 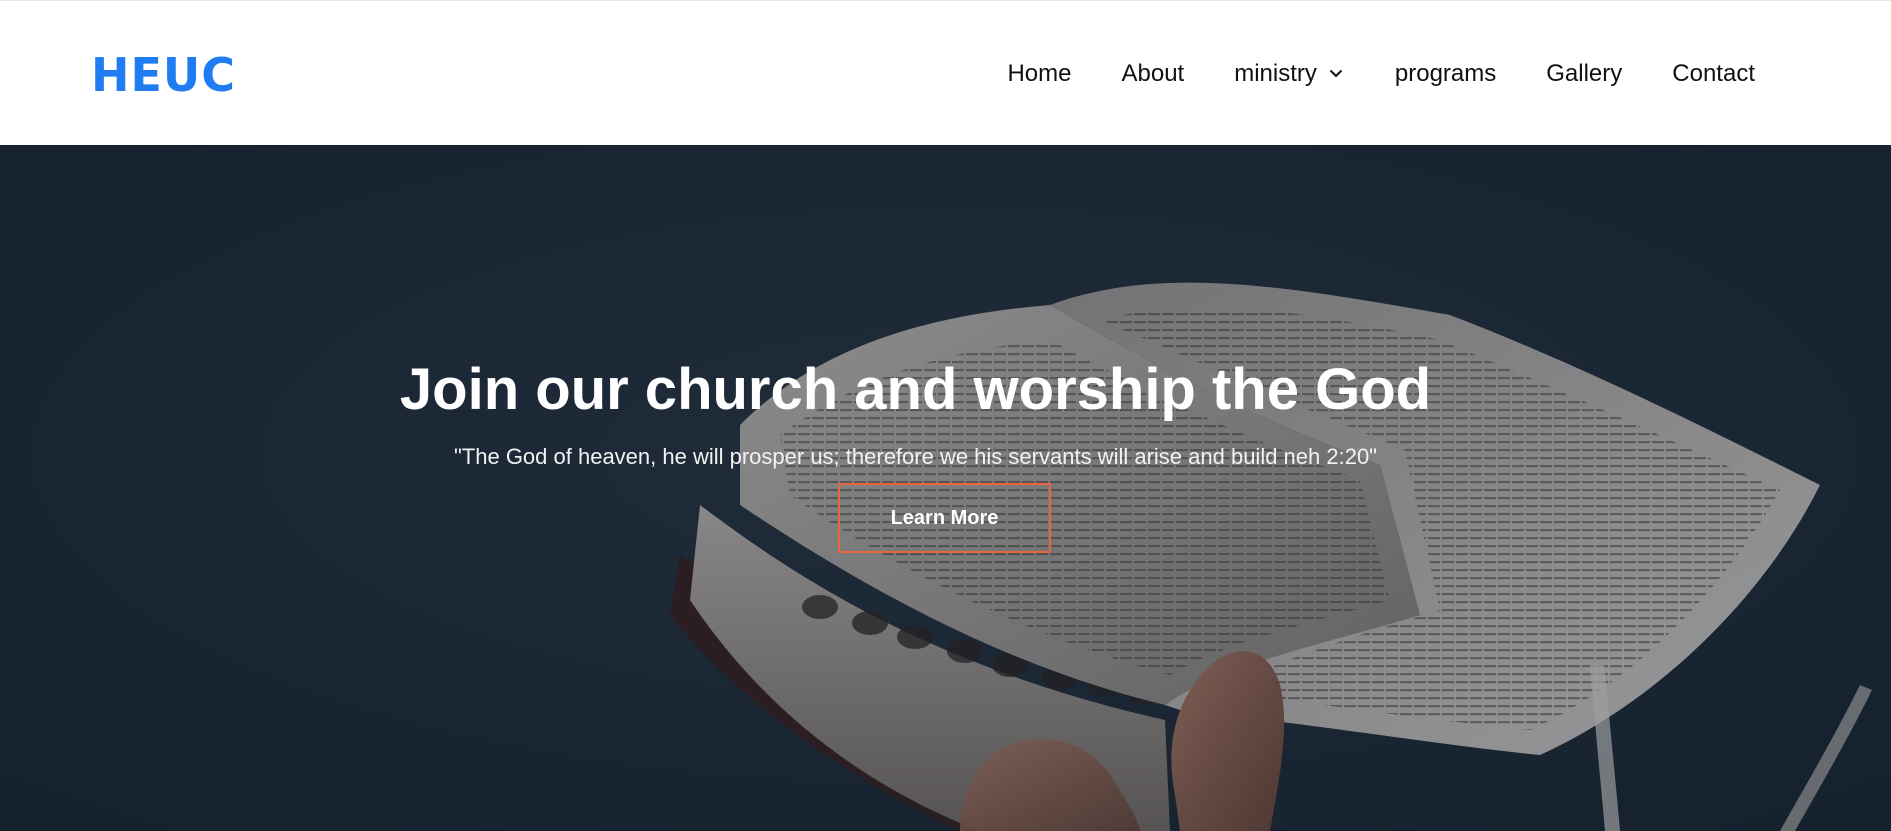 What do you see at coordinates (944, 518) in the screenshot?
I see `learn-more-button: Learn More` at bounding box center [944, 518].